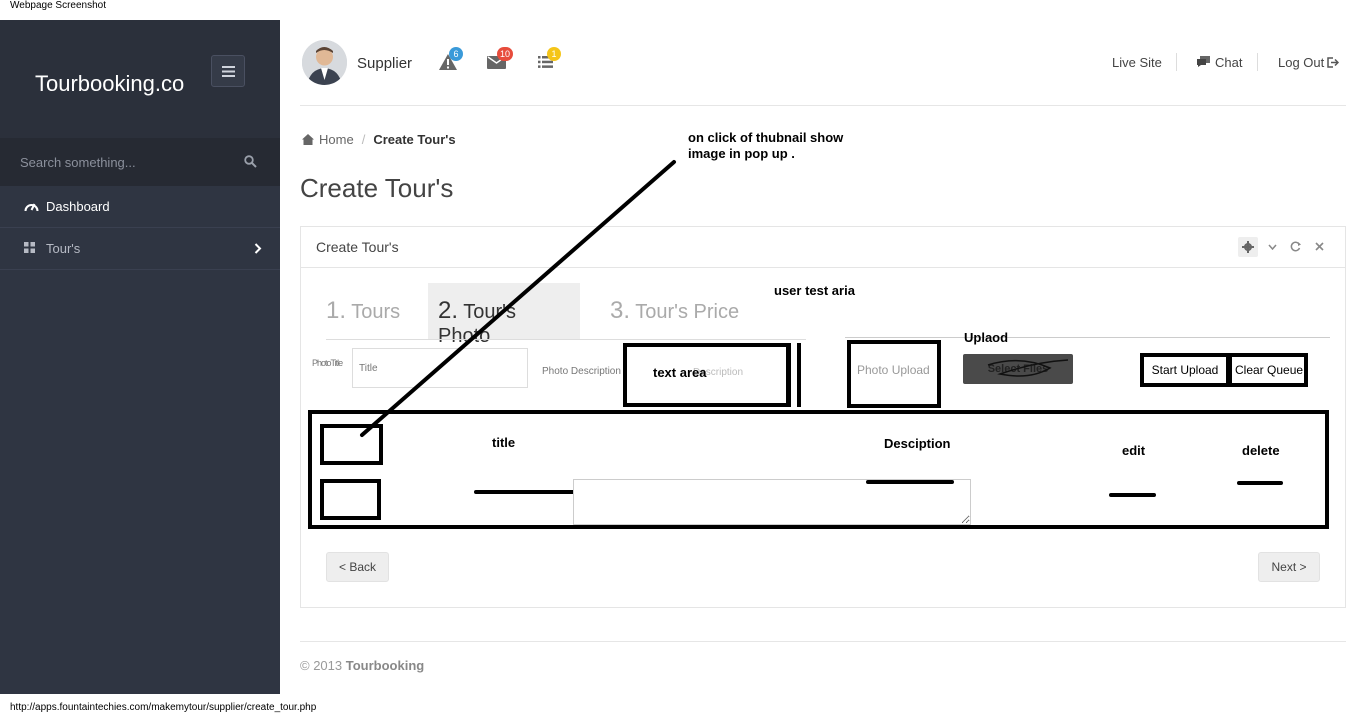 This screenshot has height=714, width=1349. Describe the element at coordinates (1295, 246) in the screenshot. I see `refresh-icon` at that location.